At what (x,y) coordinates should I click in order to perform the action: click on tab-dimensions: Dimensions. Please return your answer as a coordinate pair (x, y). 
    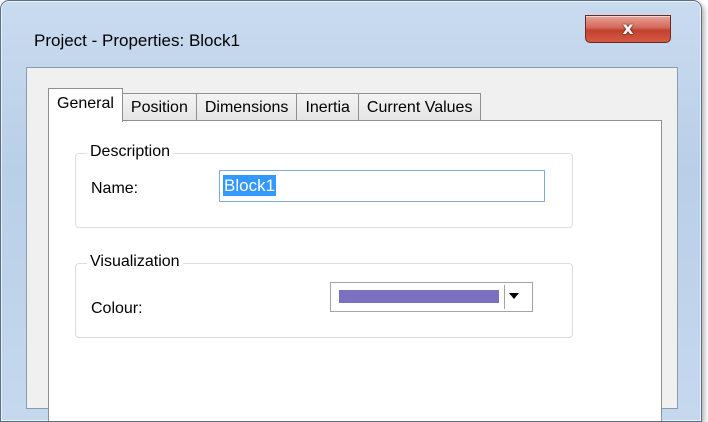
    Looking at the image, I should click on (246, 107).